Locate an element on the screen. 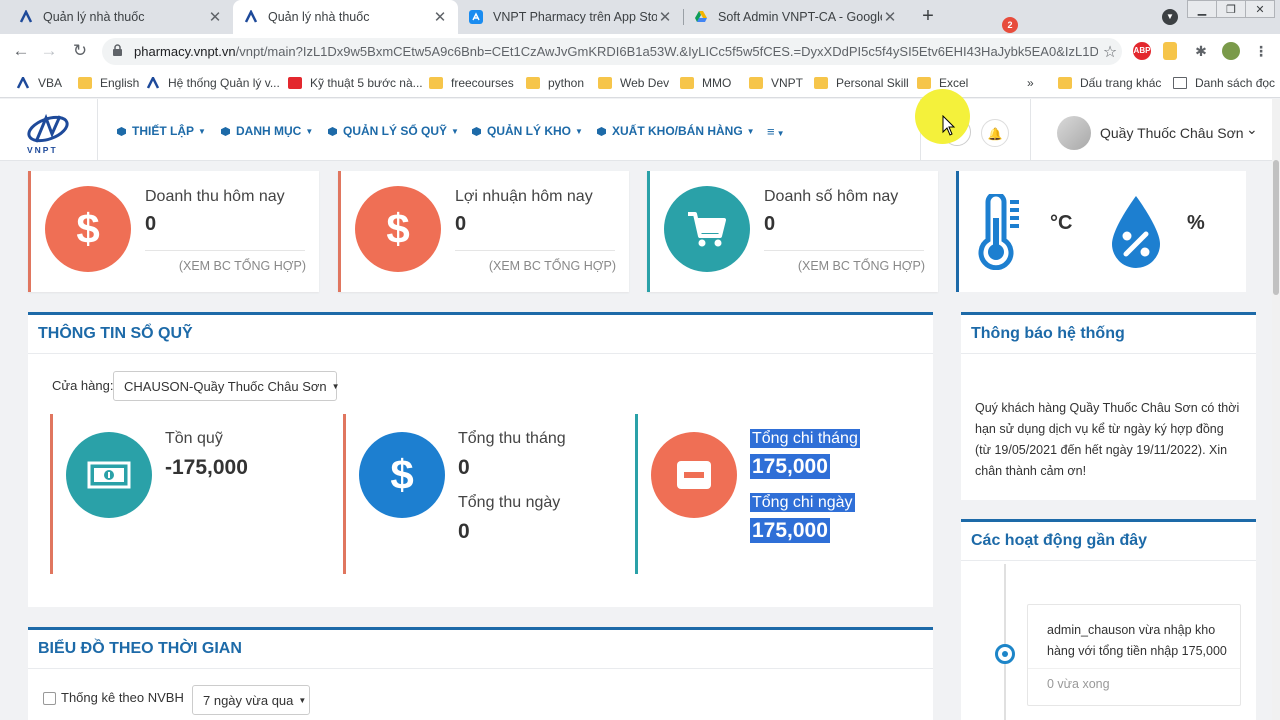 The height and width of the screenshot is (720, 1280). minus-icon is located at coordinates (694, 475).